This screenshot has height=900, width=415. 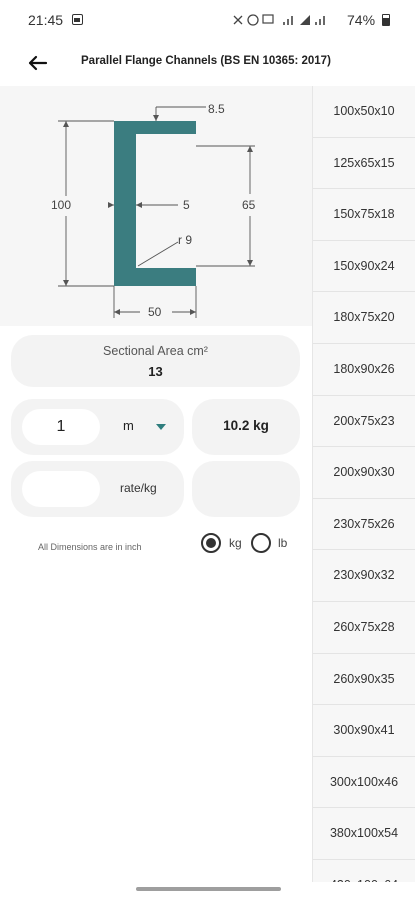 I want to click on size-item: 200x75x23, so click(x=364, y=422).